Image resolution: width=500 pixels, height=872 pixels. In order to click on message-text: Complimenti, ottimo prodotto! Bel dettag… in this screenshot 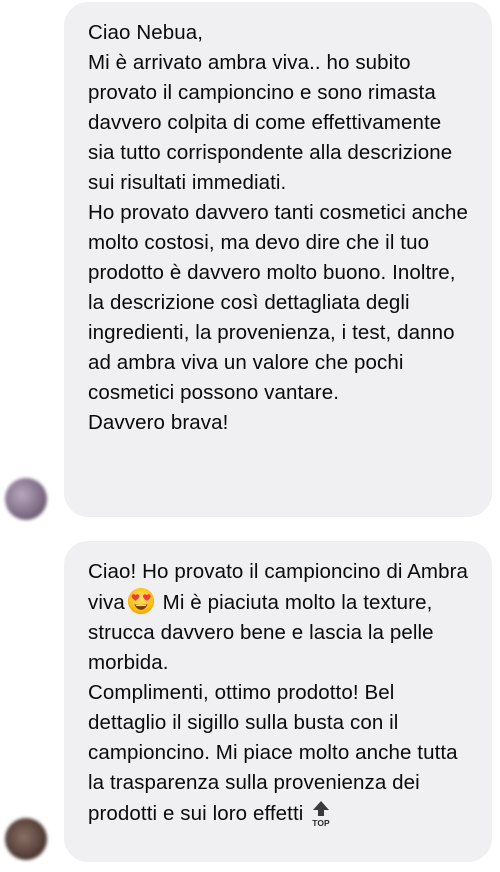, I will do `click(273, 753)`.